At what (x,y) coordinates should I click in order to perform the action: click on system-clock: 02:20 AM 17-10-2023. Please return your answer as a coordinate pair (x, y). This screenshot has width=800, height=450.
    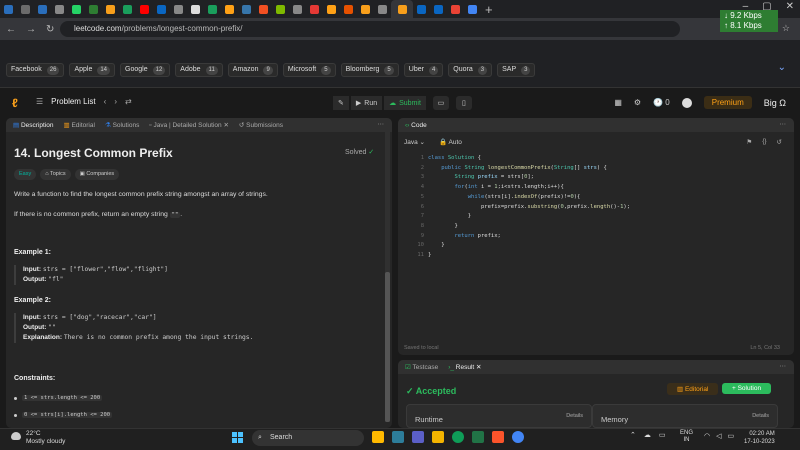
    Looking at the image, I should click on (759, 438).